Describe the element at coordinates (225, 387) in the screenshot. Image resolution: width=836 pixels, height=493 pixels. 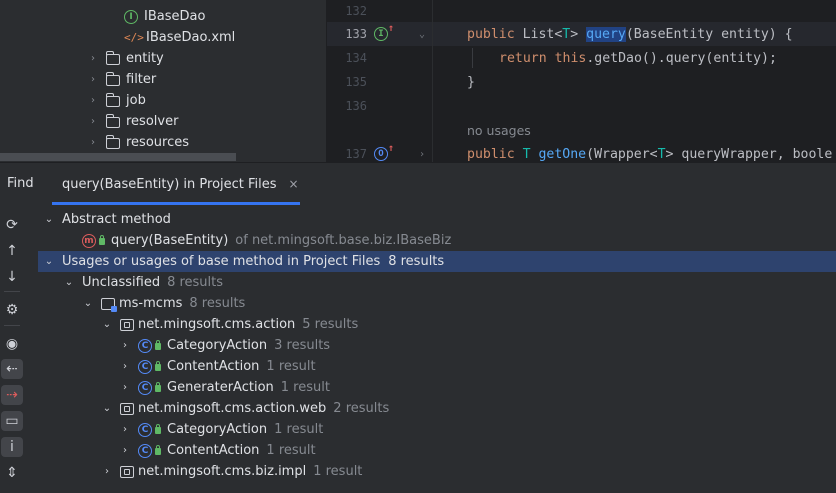
I see `tree-node-class: › C GeneraterAction 1 result` at that location.